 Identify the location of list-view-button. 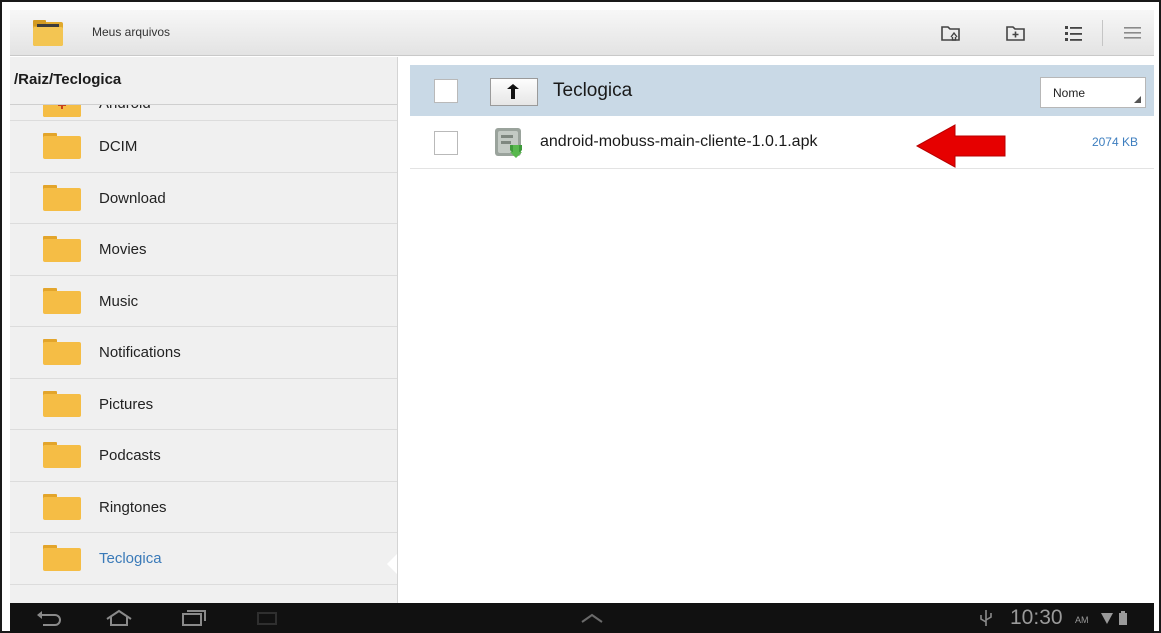
(1074, 33).